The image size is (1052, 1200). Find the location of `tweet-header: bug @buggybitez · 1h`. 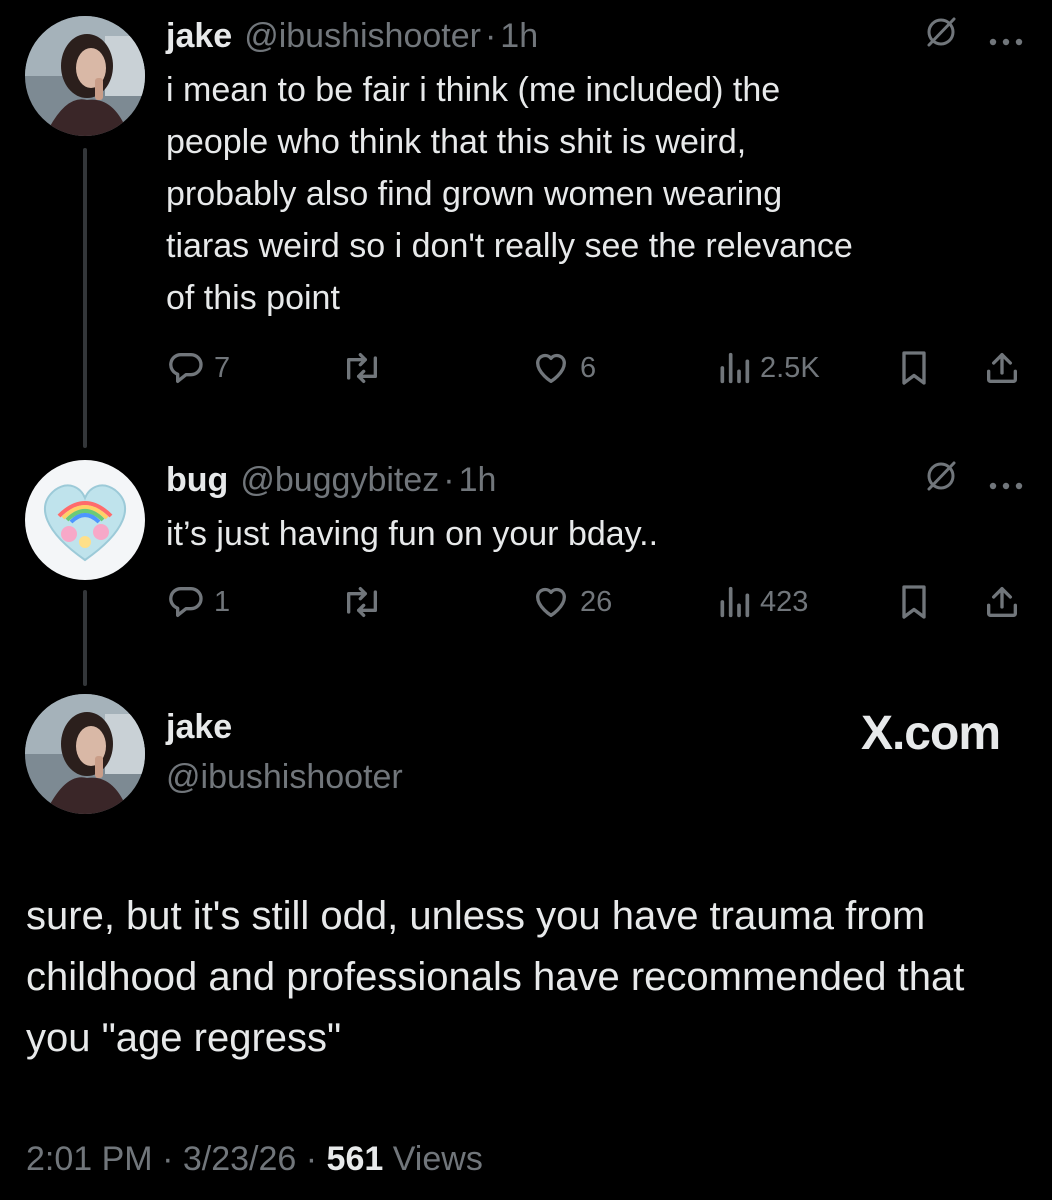

tweet-header: bug @buggybitez · 1h is located at coordinates (595, 480).